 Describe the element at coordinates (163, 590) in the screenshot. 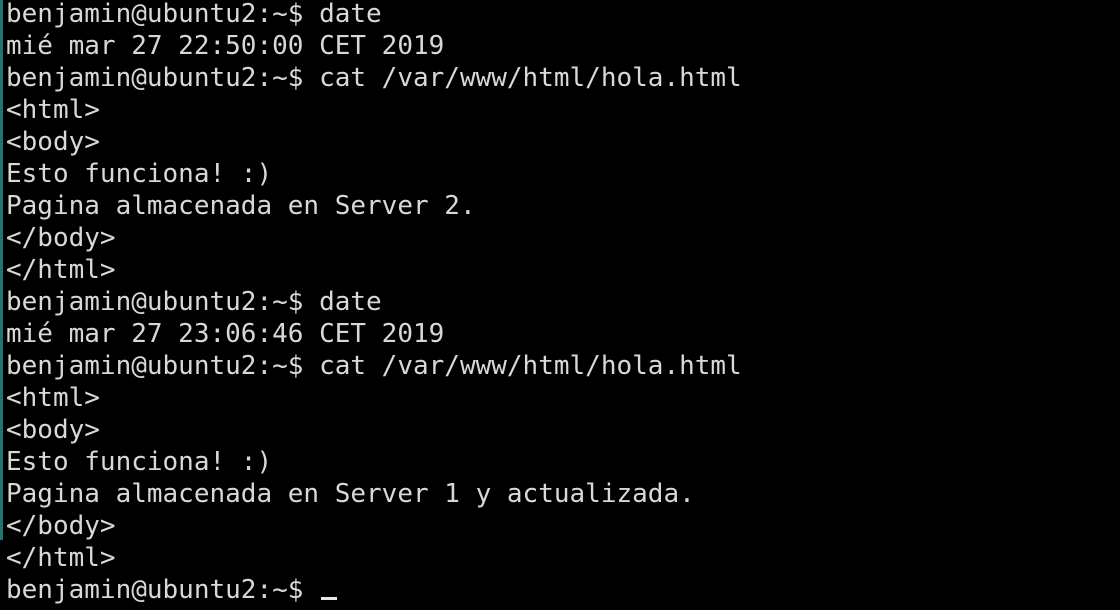

I see `shell-prompt: benjamin@ubuntu2:~$` at that location.